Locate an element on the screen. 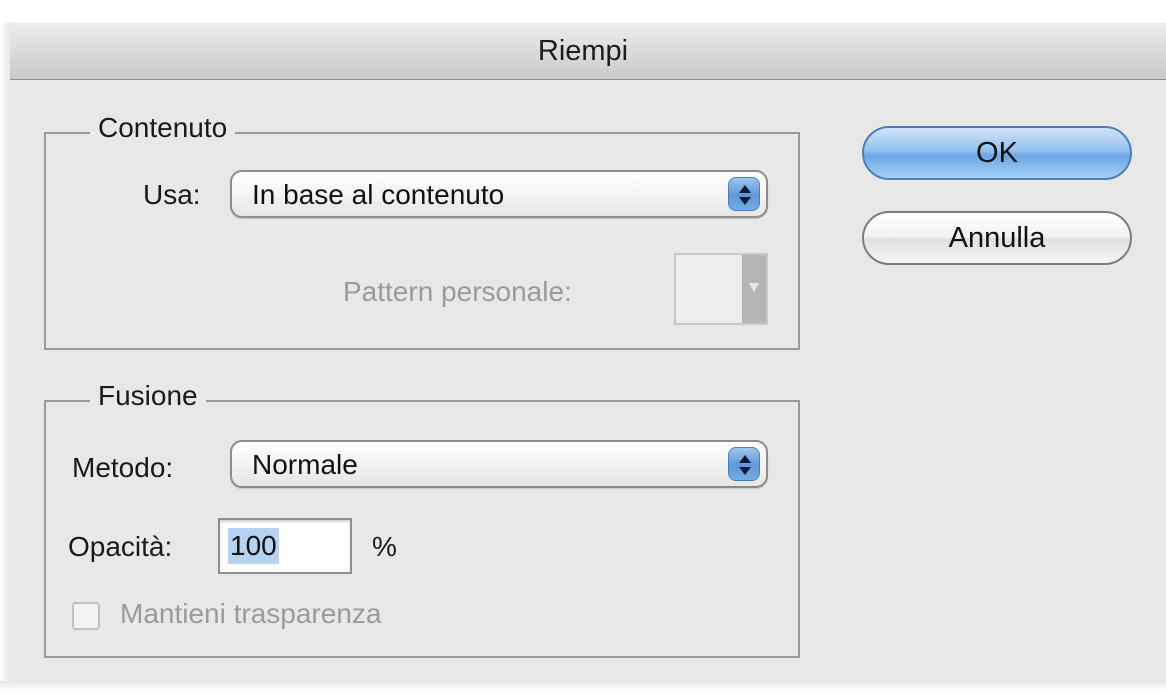 Image resolution: width=1166 pixels, height=691 pixels. dialog-title: Riempi is located at coordinates (583, 51).